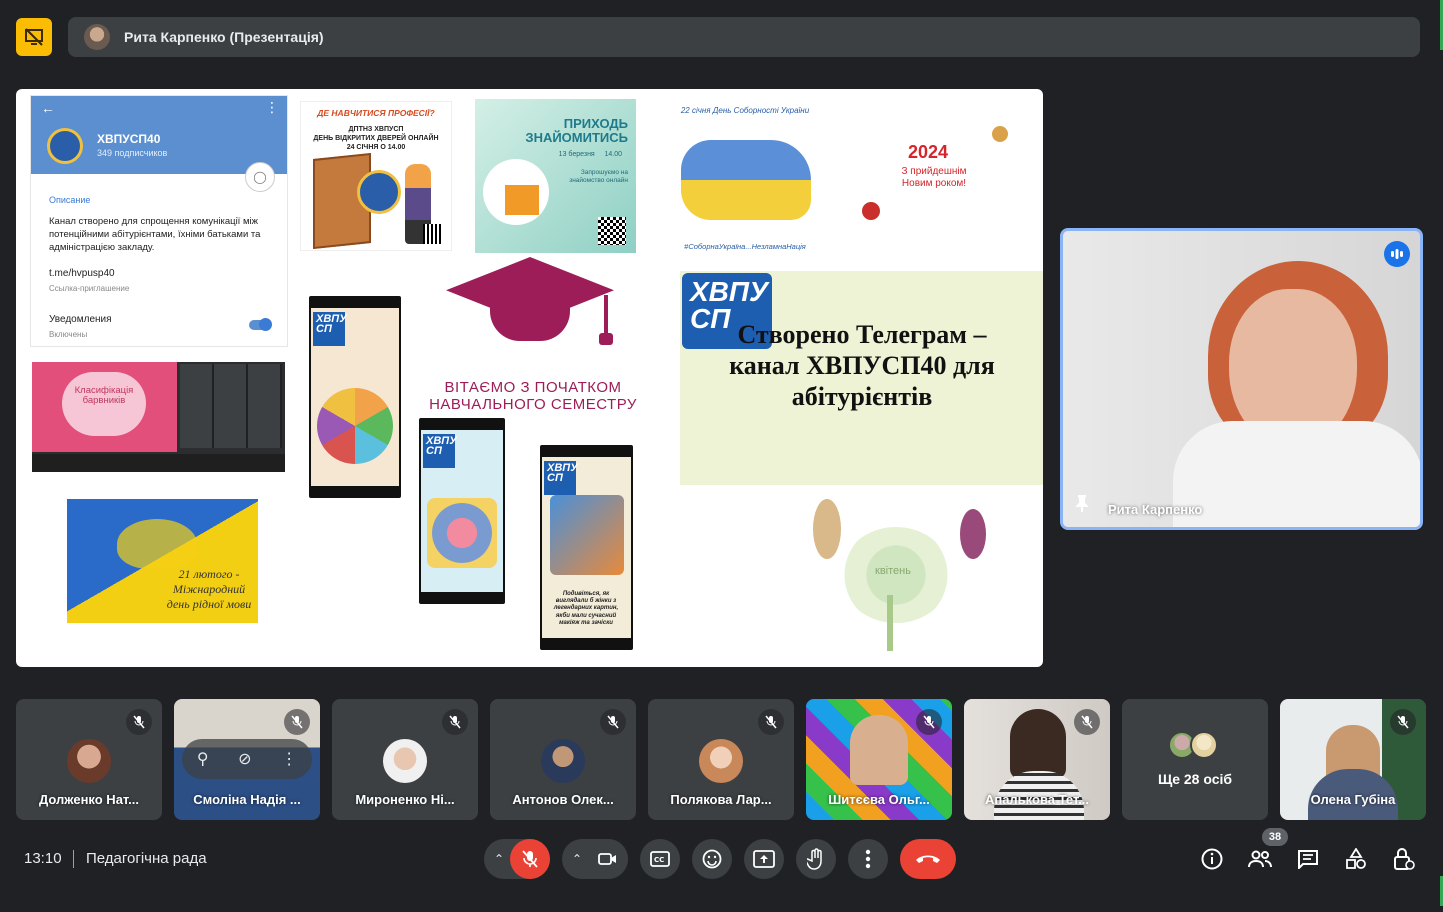 The image size is (1443, 912). I want to click on taskbar-thumbnail, so click(158, 463).